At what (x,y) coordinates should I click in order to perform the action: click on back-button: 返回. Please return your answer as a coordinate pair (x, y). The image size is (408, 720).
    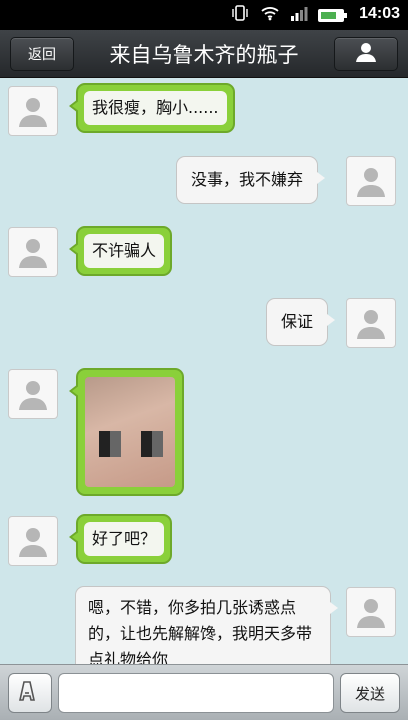
    Looking at the image, I should click on (42, 54).